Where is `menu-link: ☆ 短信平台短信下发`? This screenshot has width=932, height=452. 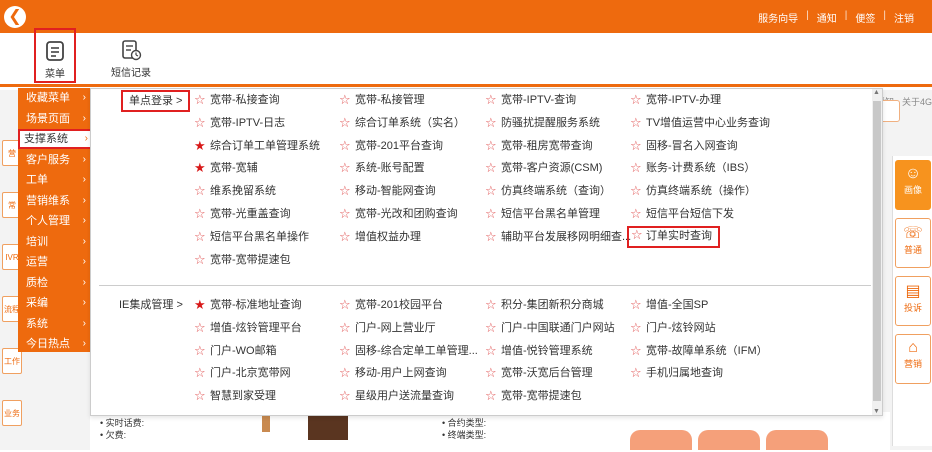
menu-link: ☆ 短信平台短信下发 is located at coordinates (682, 214).